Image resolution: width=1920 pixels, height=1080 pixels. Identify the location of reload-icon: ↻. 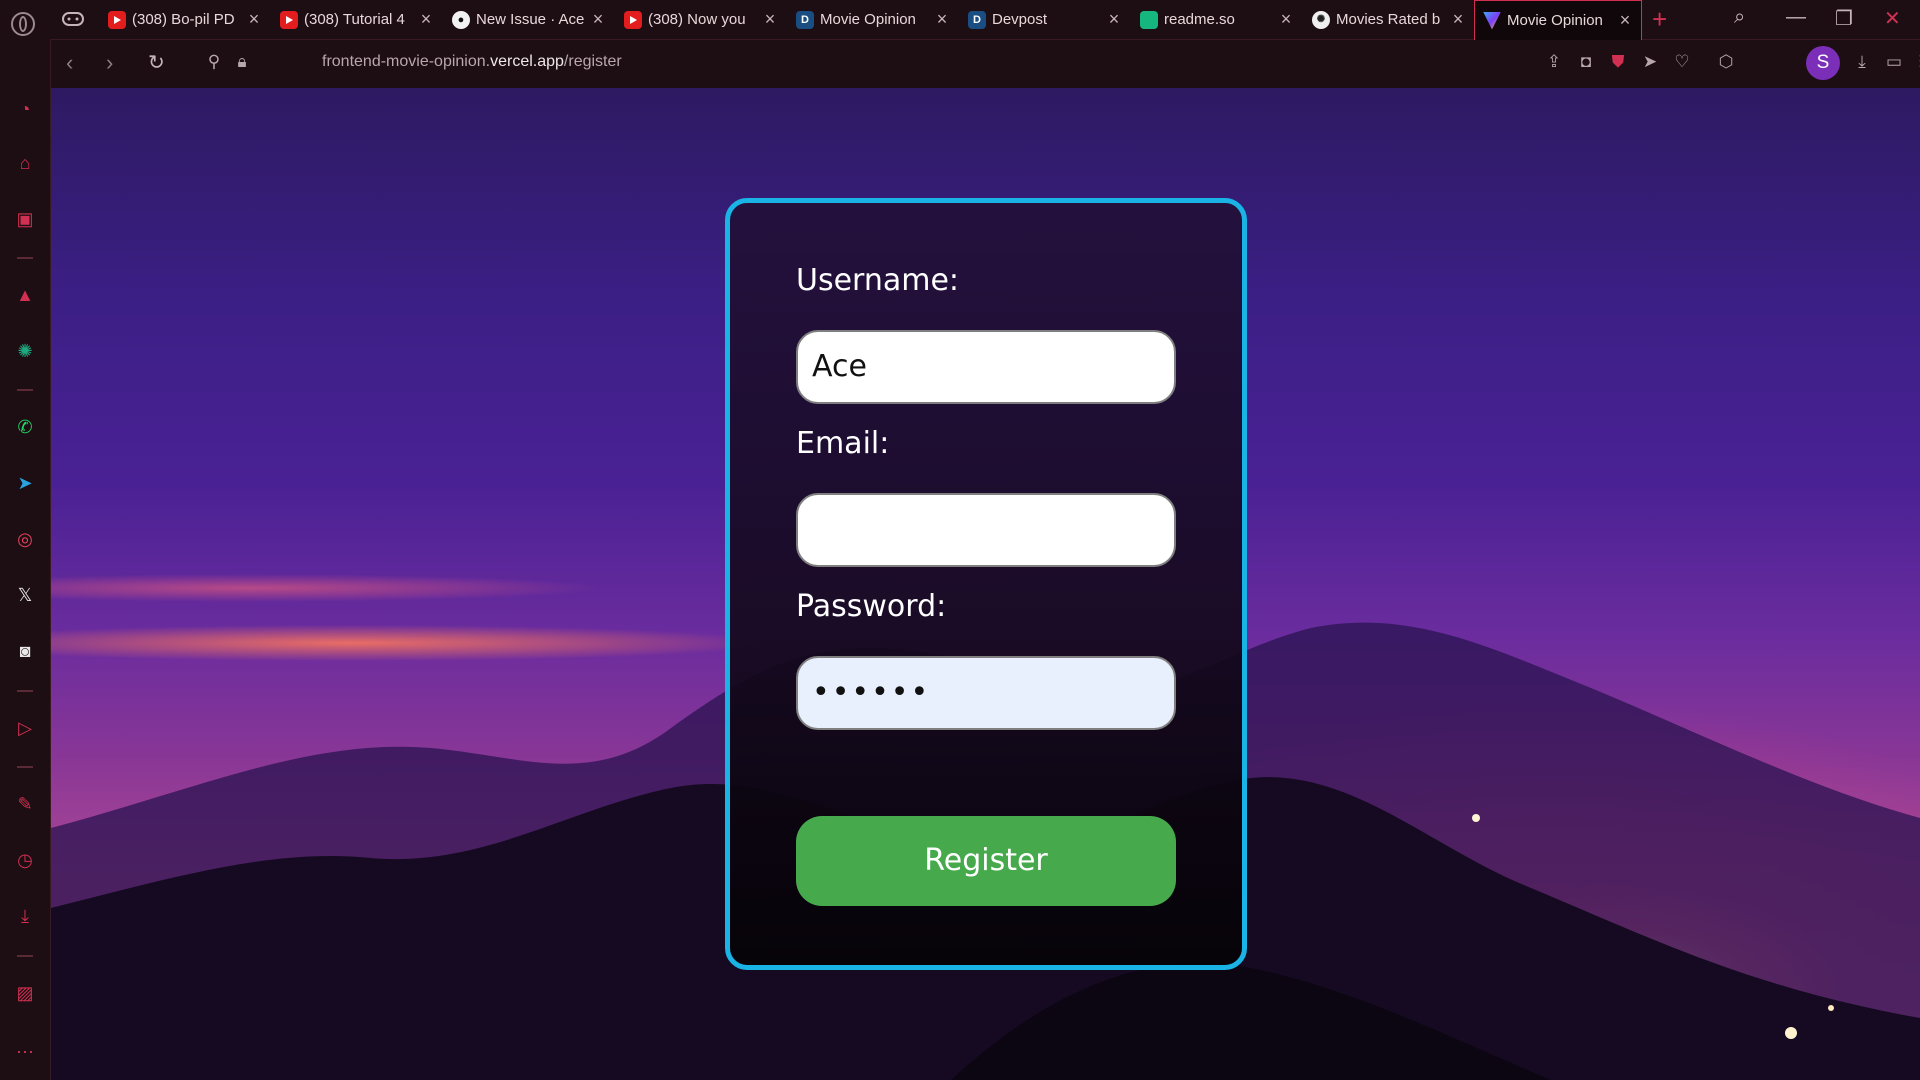
(156, 62).